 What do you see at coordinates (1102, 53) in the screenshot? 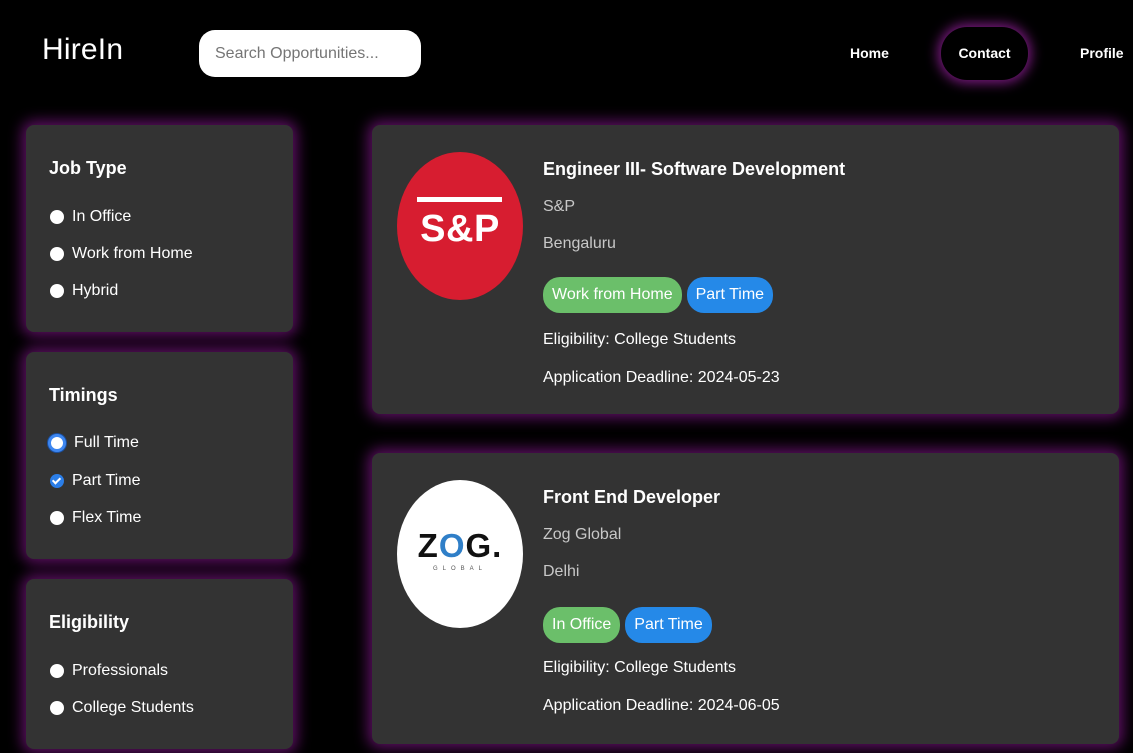
I see `nav-profile-link: Profile` at bounding box center [1102, 53].